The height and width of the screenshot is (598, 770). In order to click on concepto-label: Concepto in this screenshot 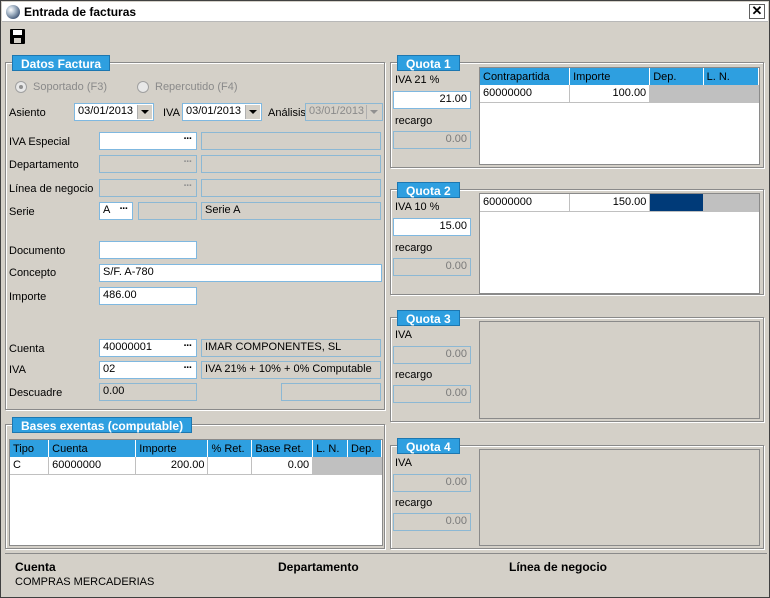, I will do `click(33, 273)`.